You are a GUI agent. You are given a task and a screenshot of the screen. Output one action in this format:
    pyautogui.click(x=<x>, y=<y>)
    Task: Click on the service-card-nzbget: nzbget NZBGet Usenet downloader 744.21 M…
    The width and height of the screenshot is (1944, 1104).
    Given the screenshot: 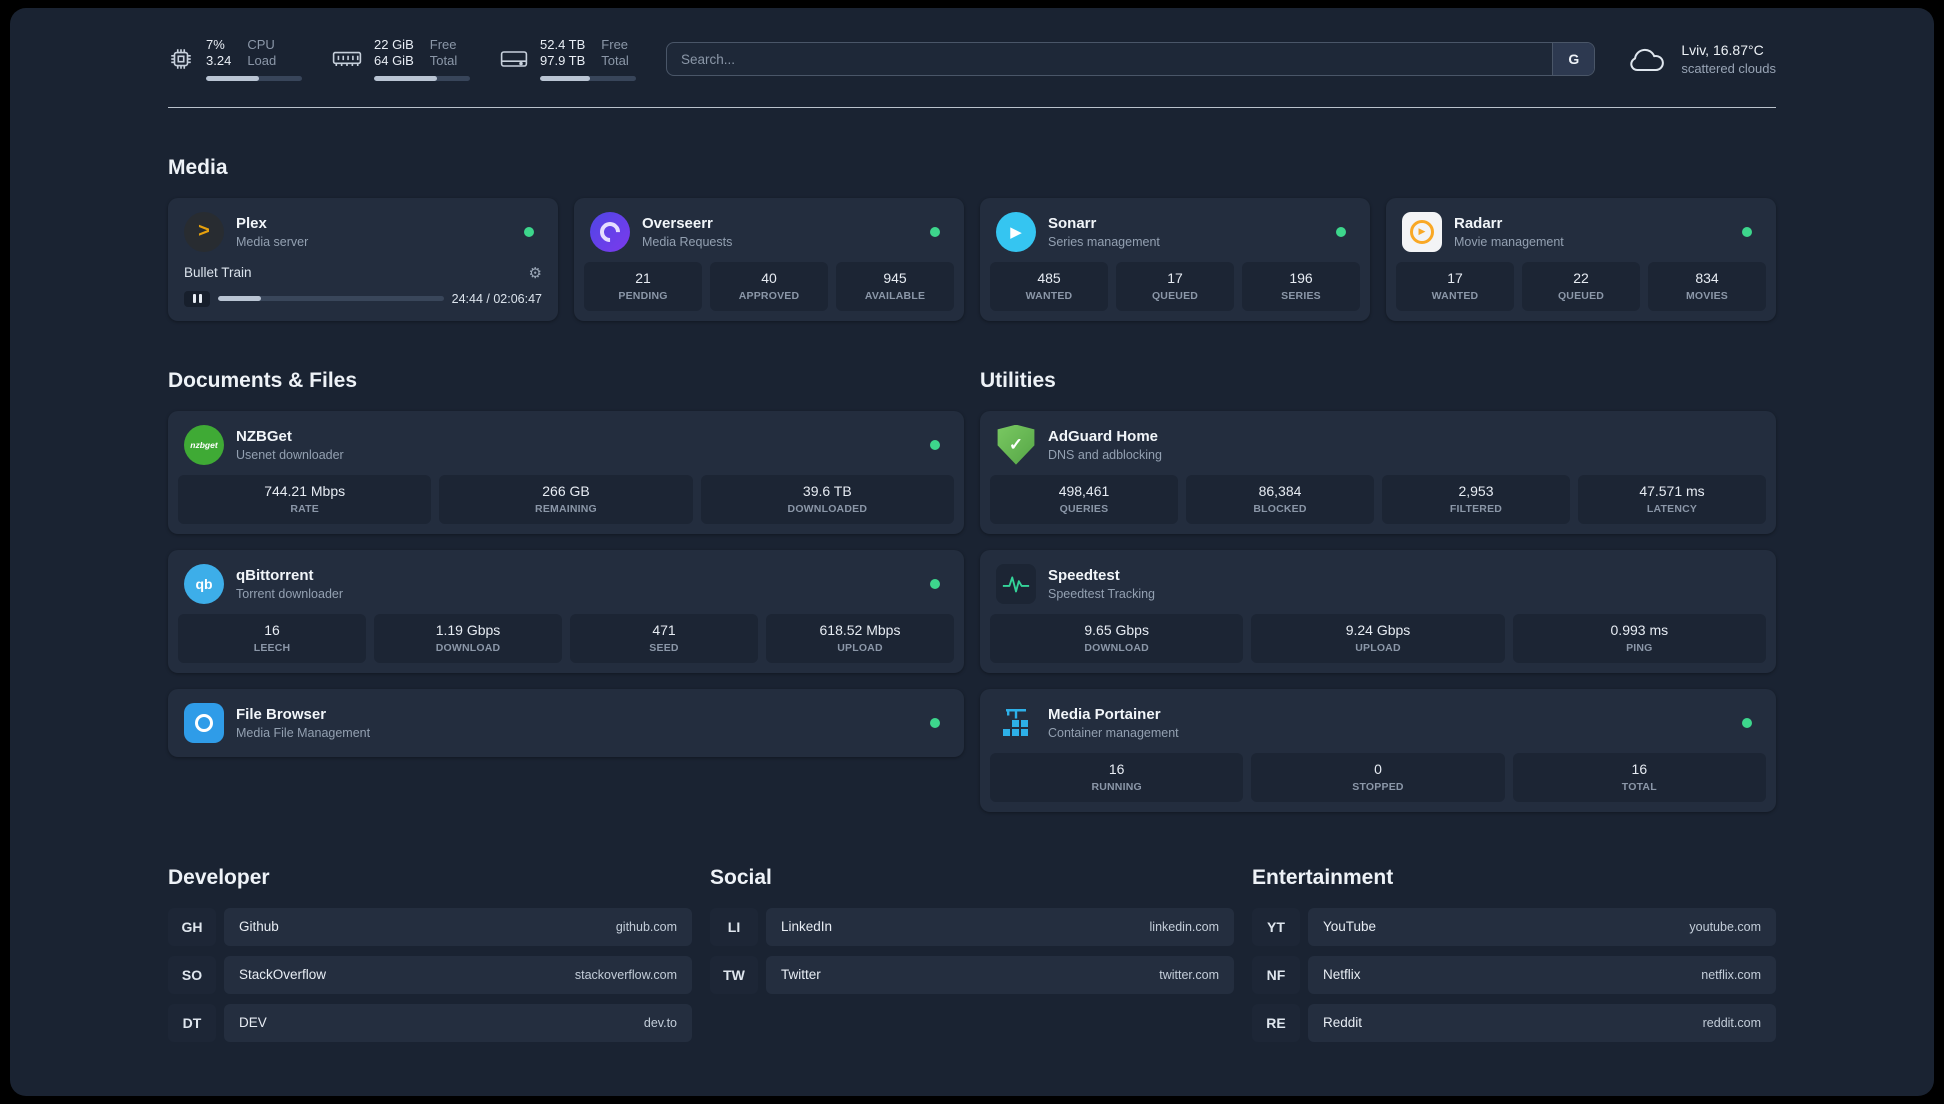 What is the action you would take?
    pyautogui.click(x=566, y=472)
    